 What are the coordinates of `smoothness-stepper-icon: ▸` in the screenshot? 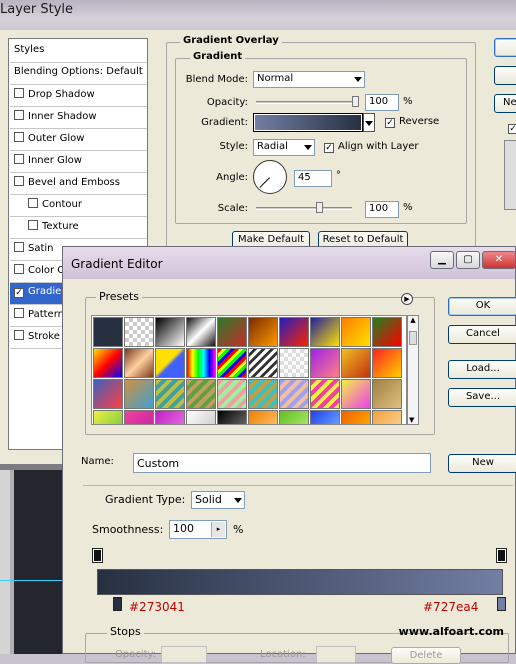 It's located at (218, 529).